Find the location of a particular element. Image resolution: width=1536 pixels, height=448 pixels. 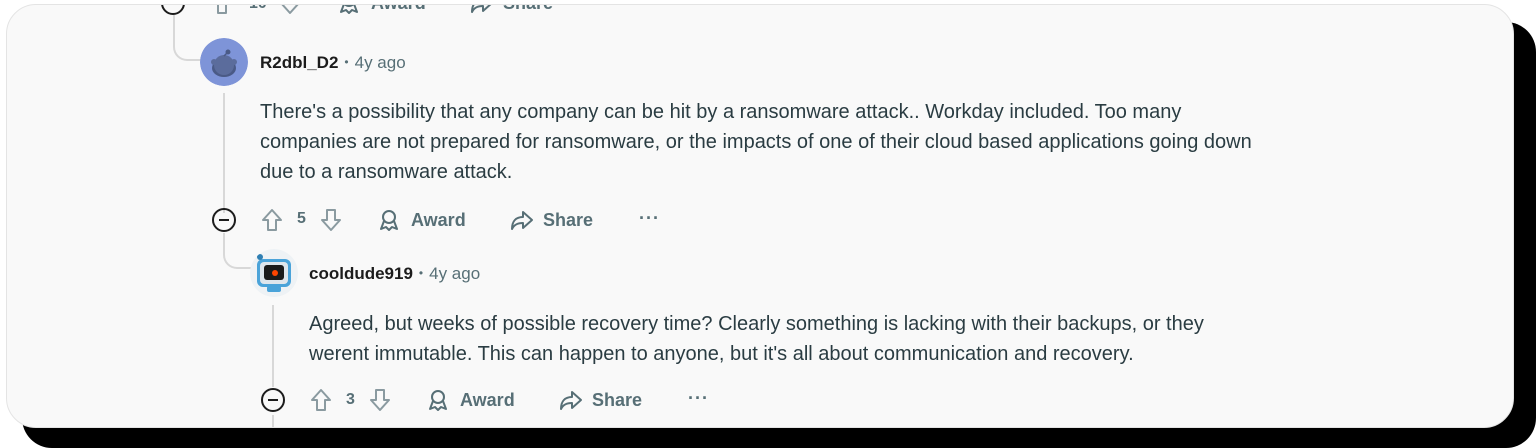

reddit-snoo-avatar-icon is located at coordinates (224, 62).